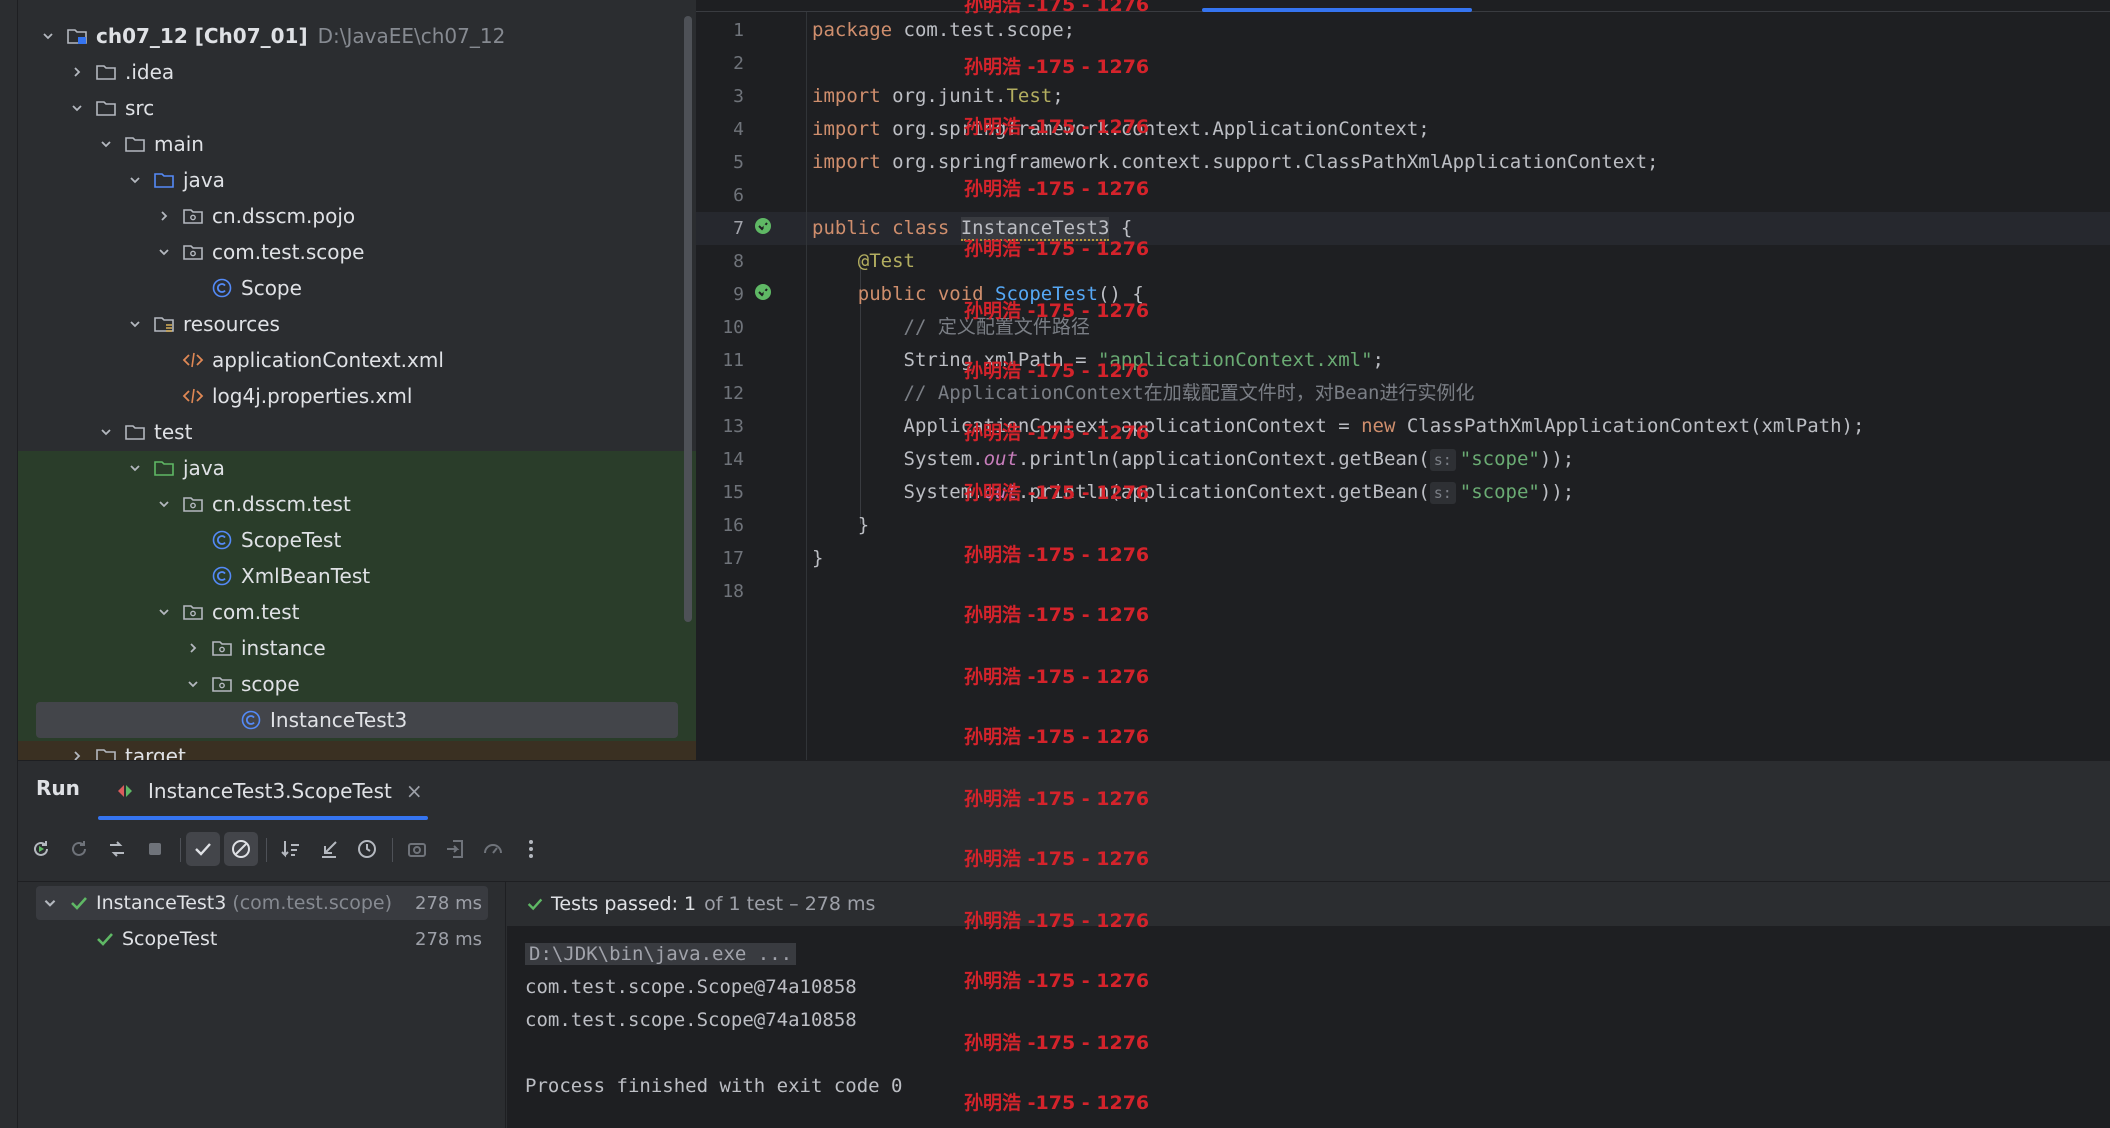  Describe the element at coordinates (493, 849) in the screenshot. I see `coverage-icon` at that location.